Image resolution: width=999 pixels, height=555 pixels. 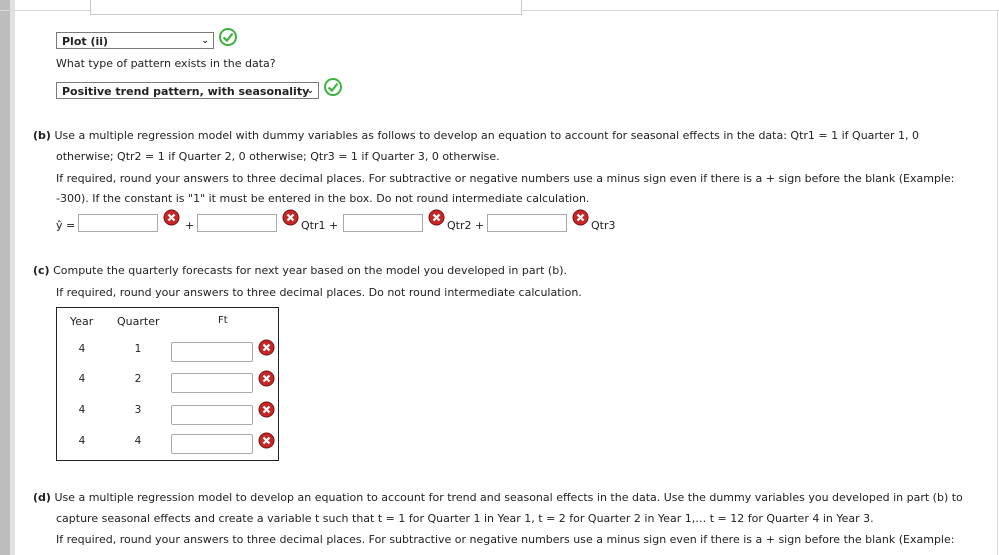 What do you see at coordinates (138, 410) in the screenshot?
I see `quarter-cell: 3` at bounding box center [138, 410].